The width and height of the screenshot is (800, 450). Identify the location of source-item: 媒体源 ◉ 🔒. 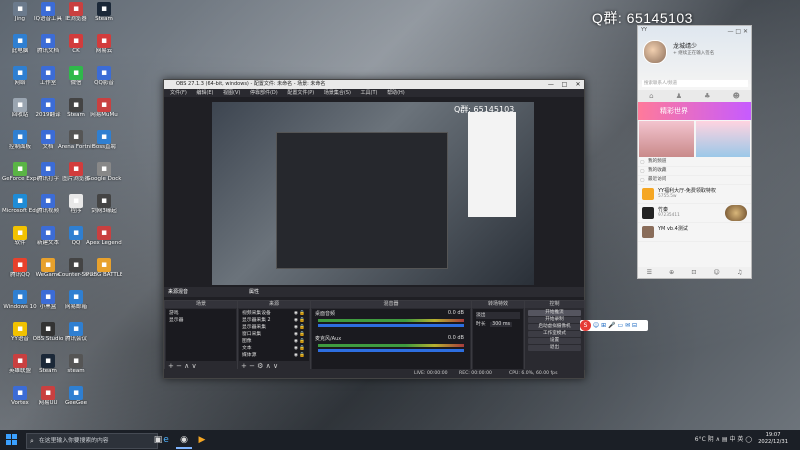
(274, 355).